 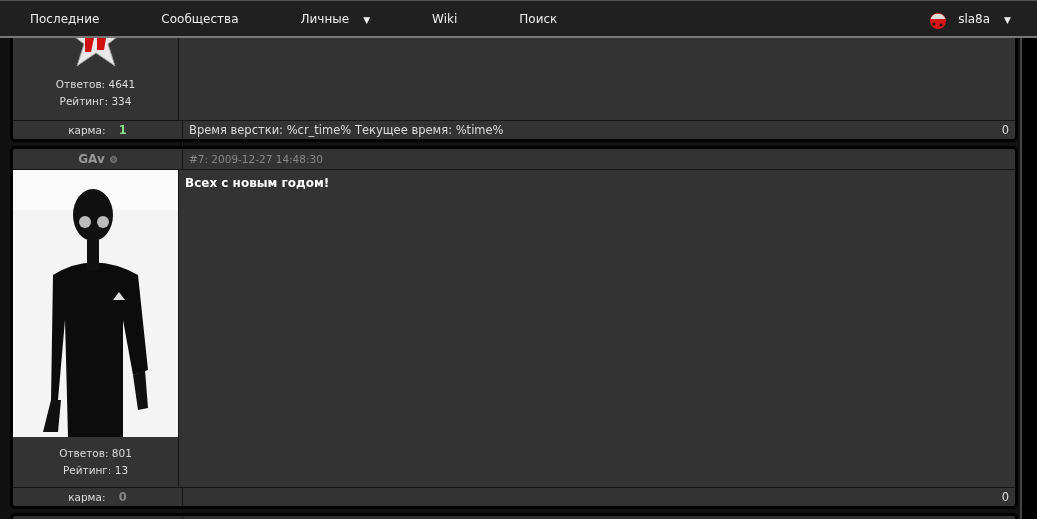 What do you see at coordinates (346, 130) in the screenshot?
I see `signature-text: Время верстки: %cr_time% Текущее время: %time%` at bounding box center [346, 130].